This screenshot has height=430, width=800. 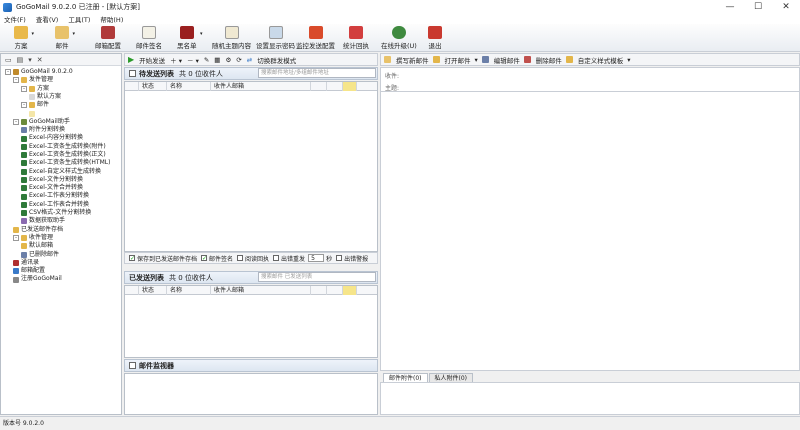 What do you see at coordinates (507, 60) in the screenshot?
I see `edit-mail-button: 编辑邮件` at bounding box center [507, 60].